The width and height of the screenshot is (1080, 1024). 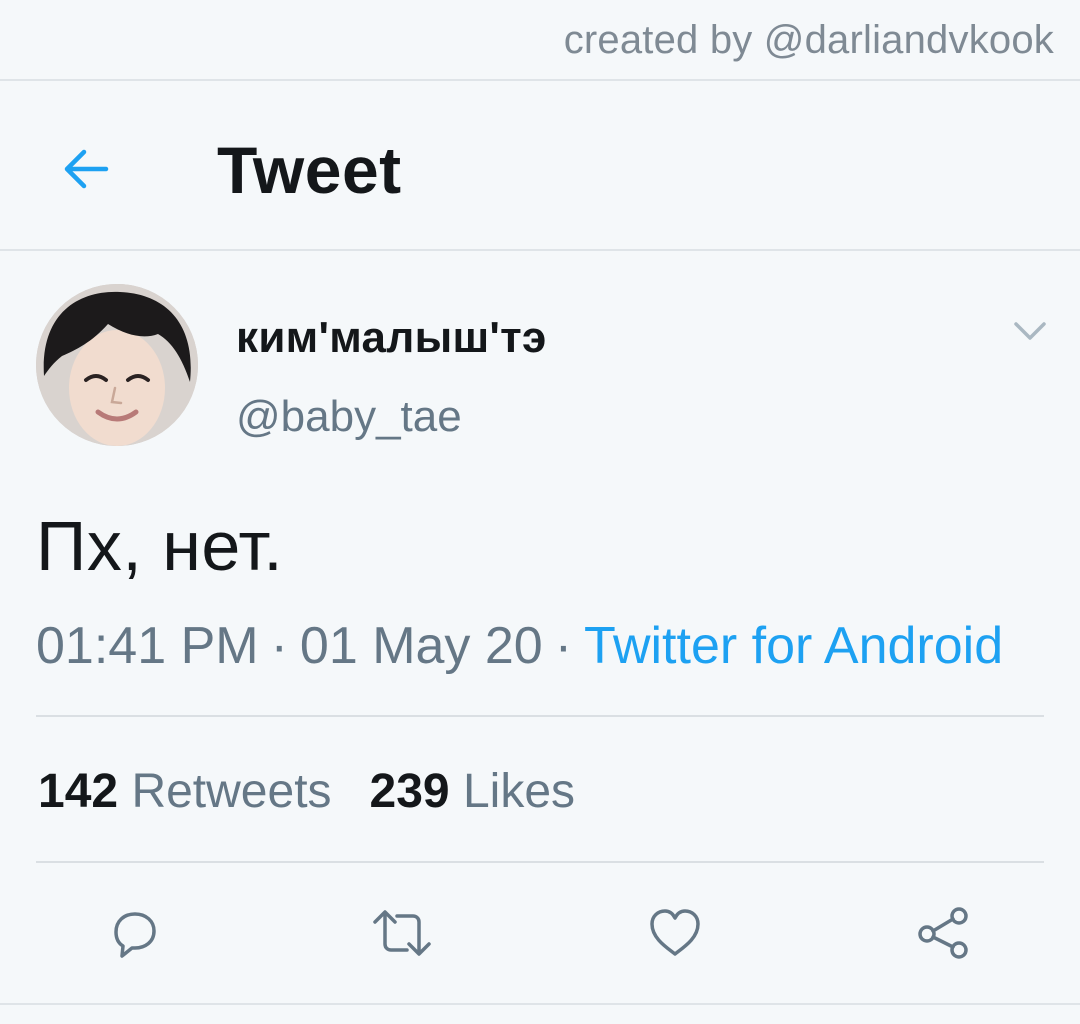 I want to click on retweets-label: Retweets, so click(x=231, y=791).